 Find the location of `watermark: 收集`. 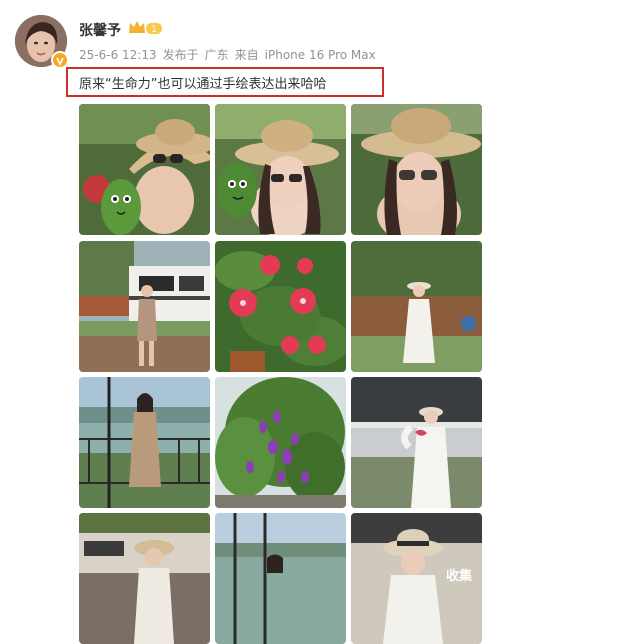

watermark: 收集 is located at coordinates (459, 576).